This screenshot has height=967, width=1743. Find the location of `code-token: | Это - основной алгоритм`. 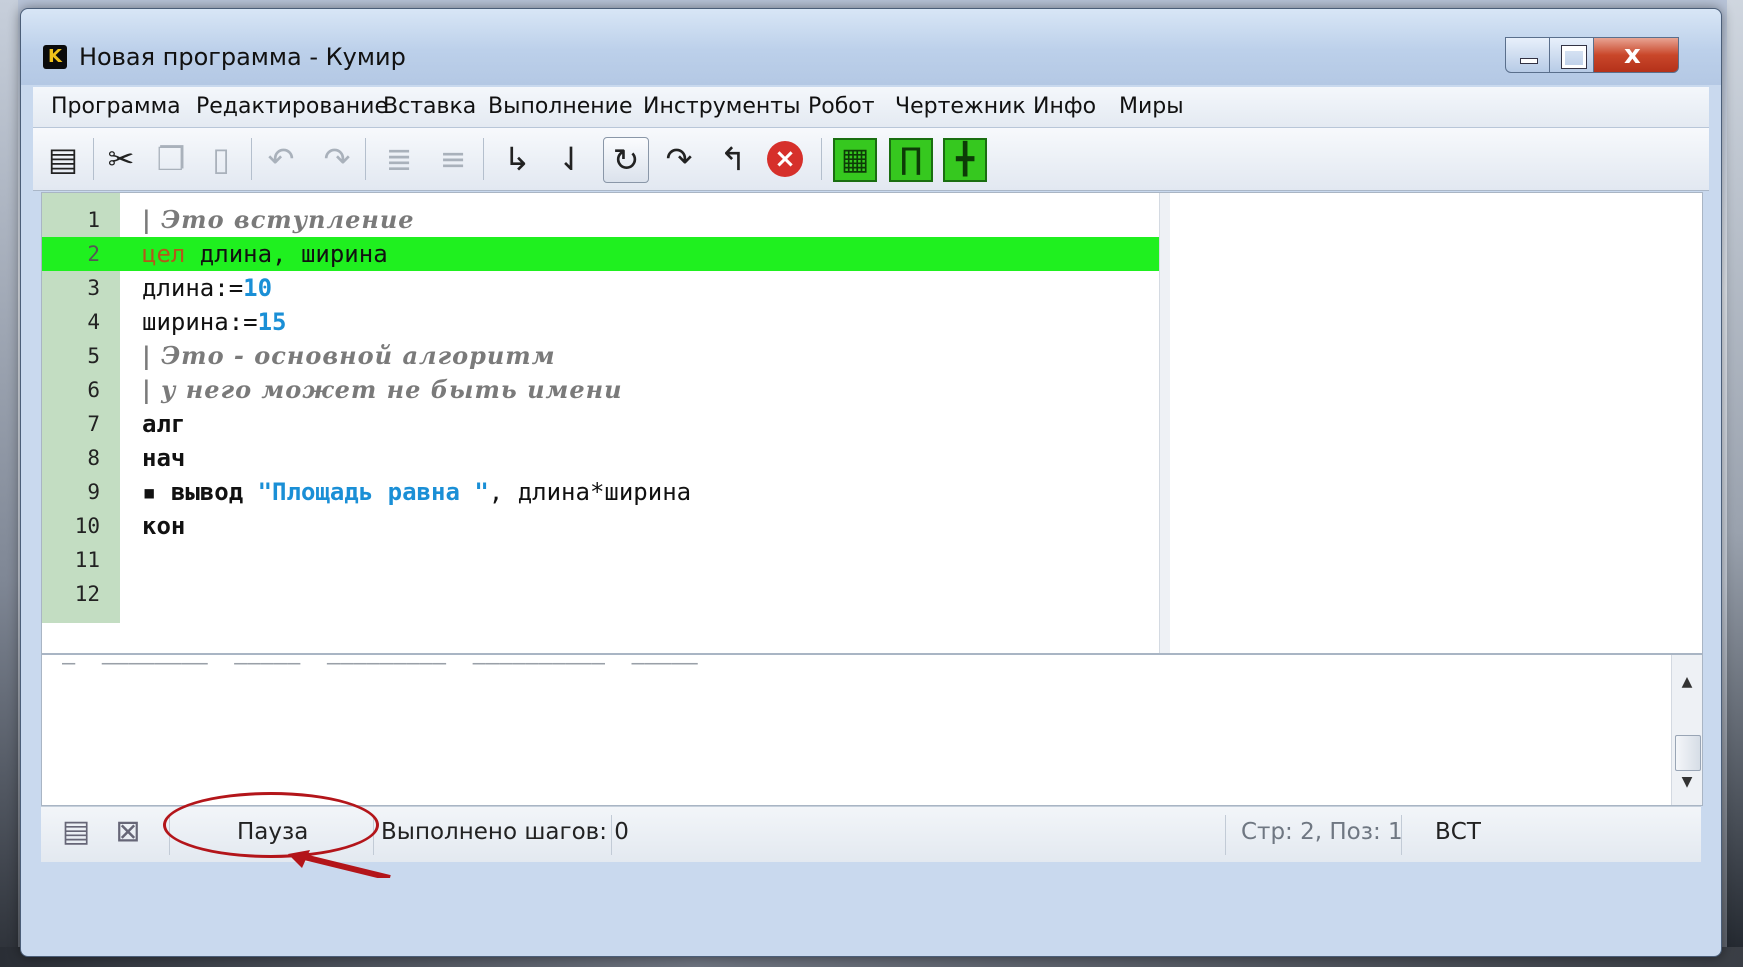

code-token: | Это - основной алгоритм is located at coordinates (349, 355).